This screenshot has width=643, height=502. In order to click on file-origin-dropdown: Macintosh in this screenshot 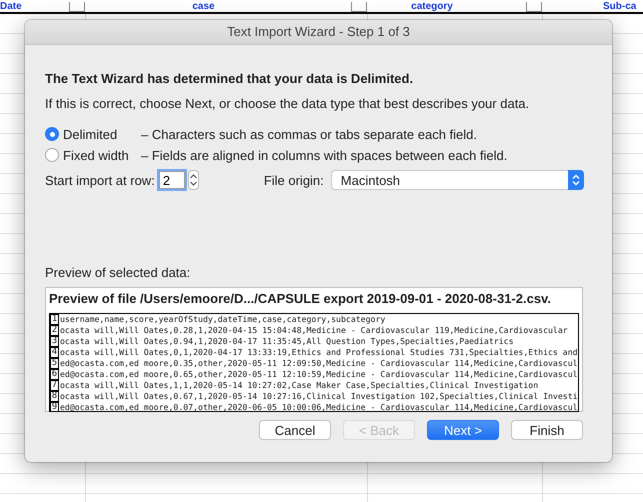, I will do `click(457, 180)`.